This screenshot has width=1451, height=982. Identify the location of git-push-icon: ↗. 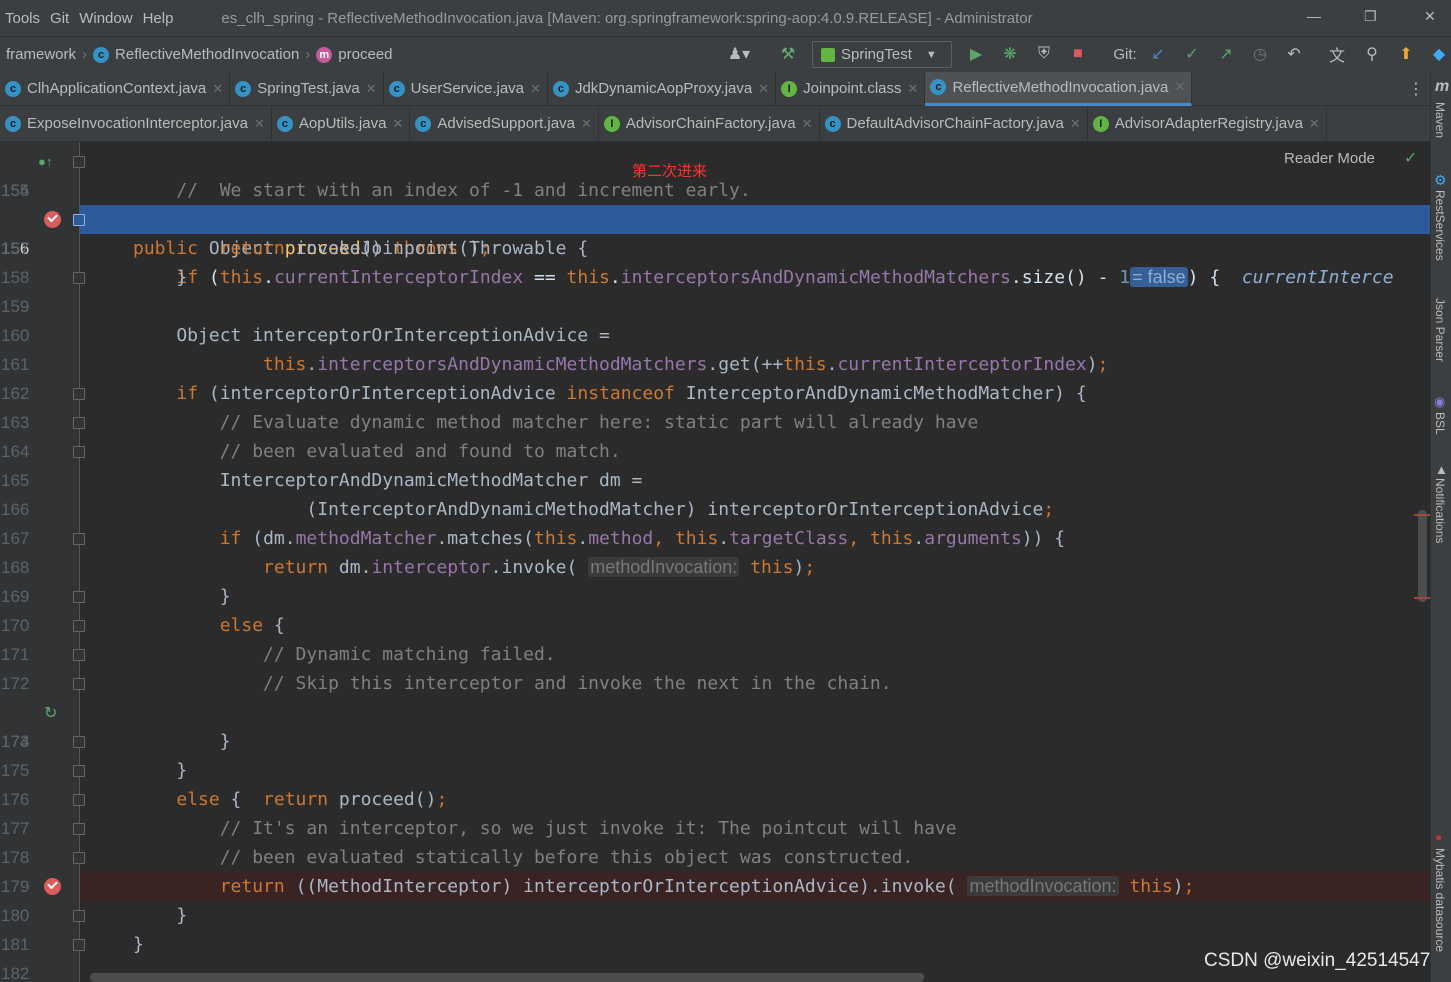
(1226, 54).